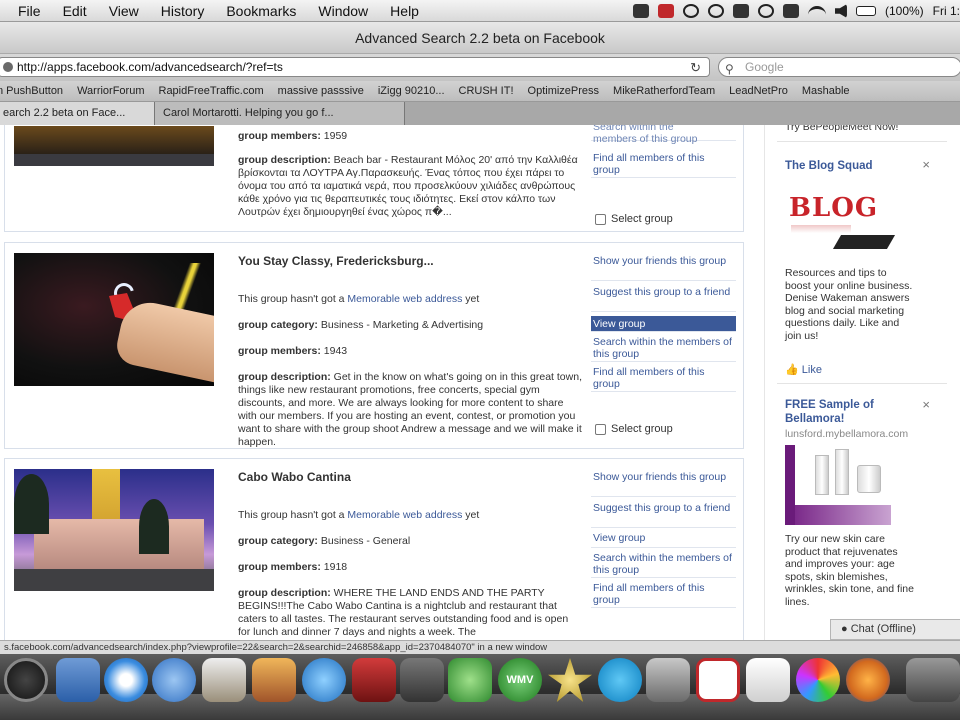 Image resolution: width=960 pixels, height=720 pixels. Describe the element at coordinates (410, 567) in the screenshot. I see `group-members: group members: 1918` at that location.